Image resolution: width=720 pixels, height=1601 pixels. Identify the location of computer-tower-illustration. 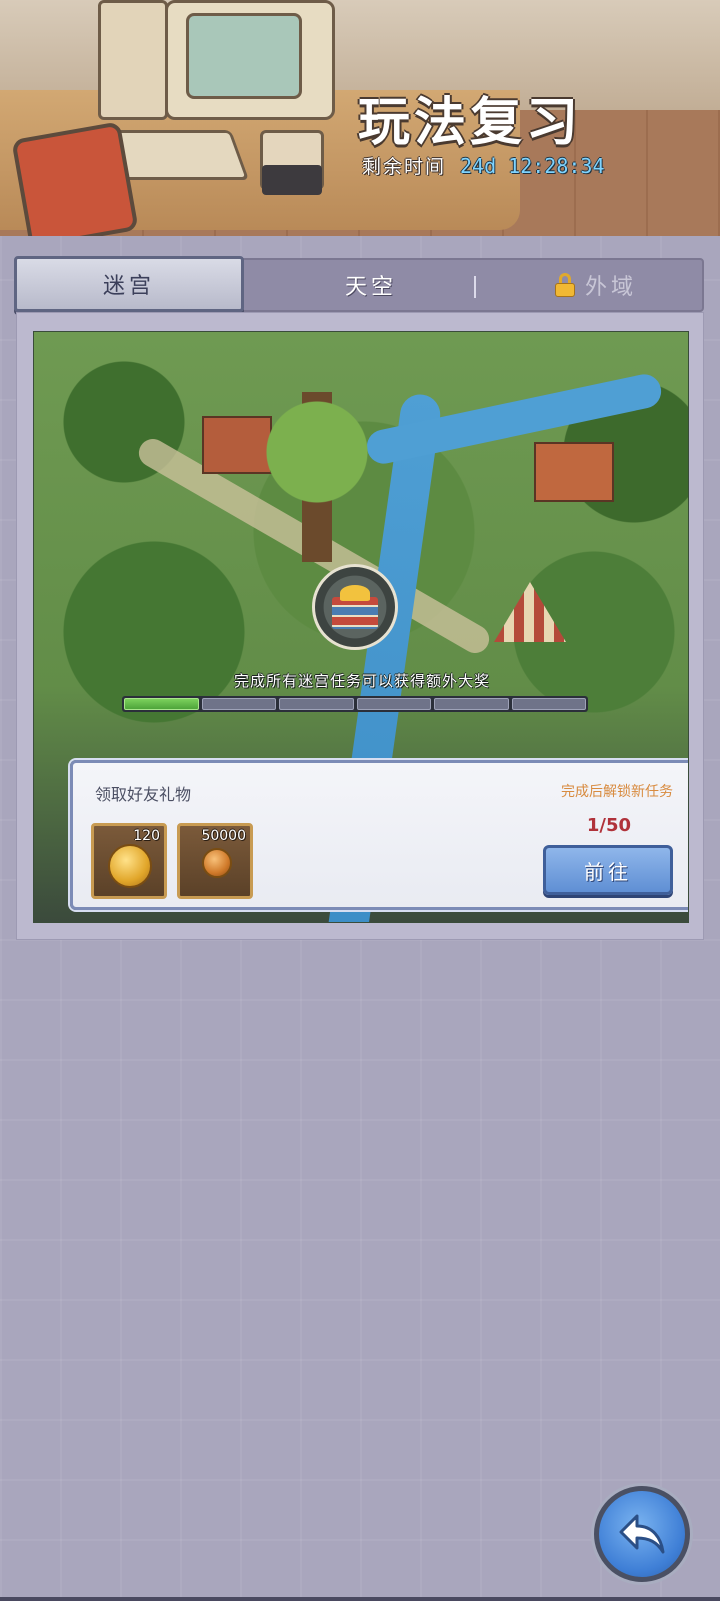
(133, 60).